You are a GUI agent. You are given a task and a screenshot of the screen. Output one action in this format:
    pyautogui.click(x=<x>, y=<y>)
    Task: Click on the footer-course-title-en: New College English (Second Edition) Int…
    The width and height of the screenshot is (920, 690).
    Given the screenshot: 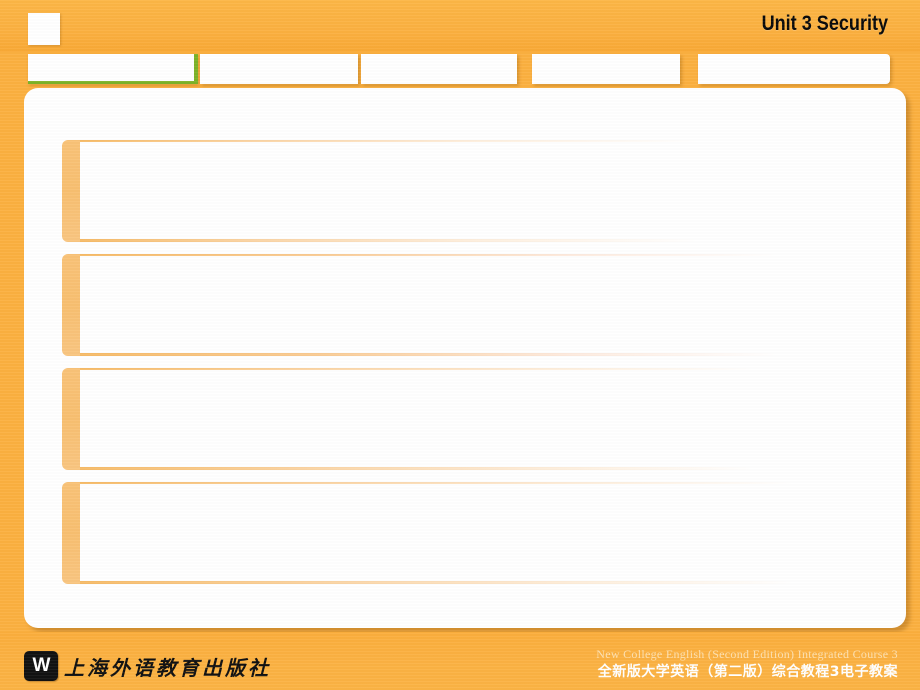 What is the action you would take?
    pyautogui.click(x=747, y=654)
    